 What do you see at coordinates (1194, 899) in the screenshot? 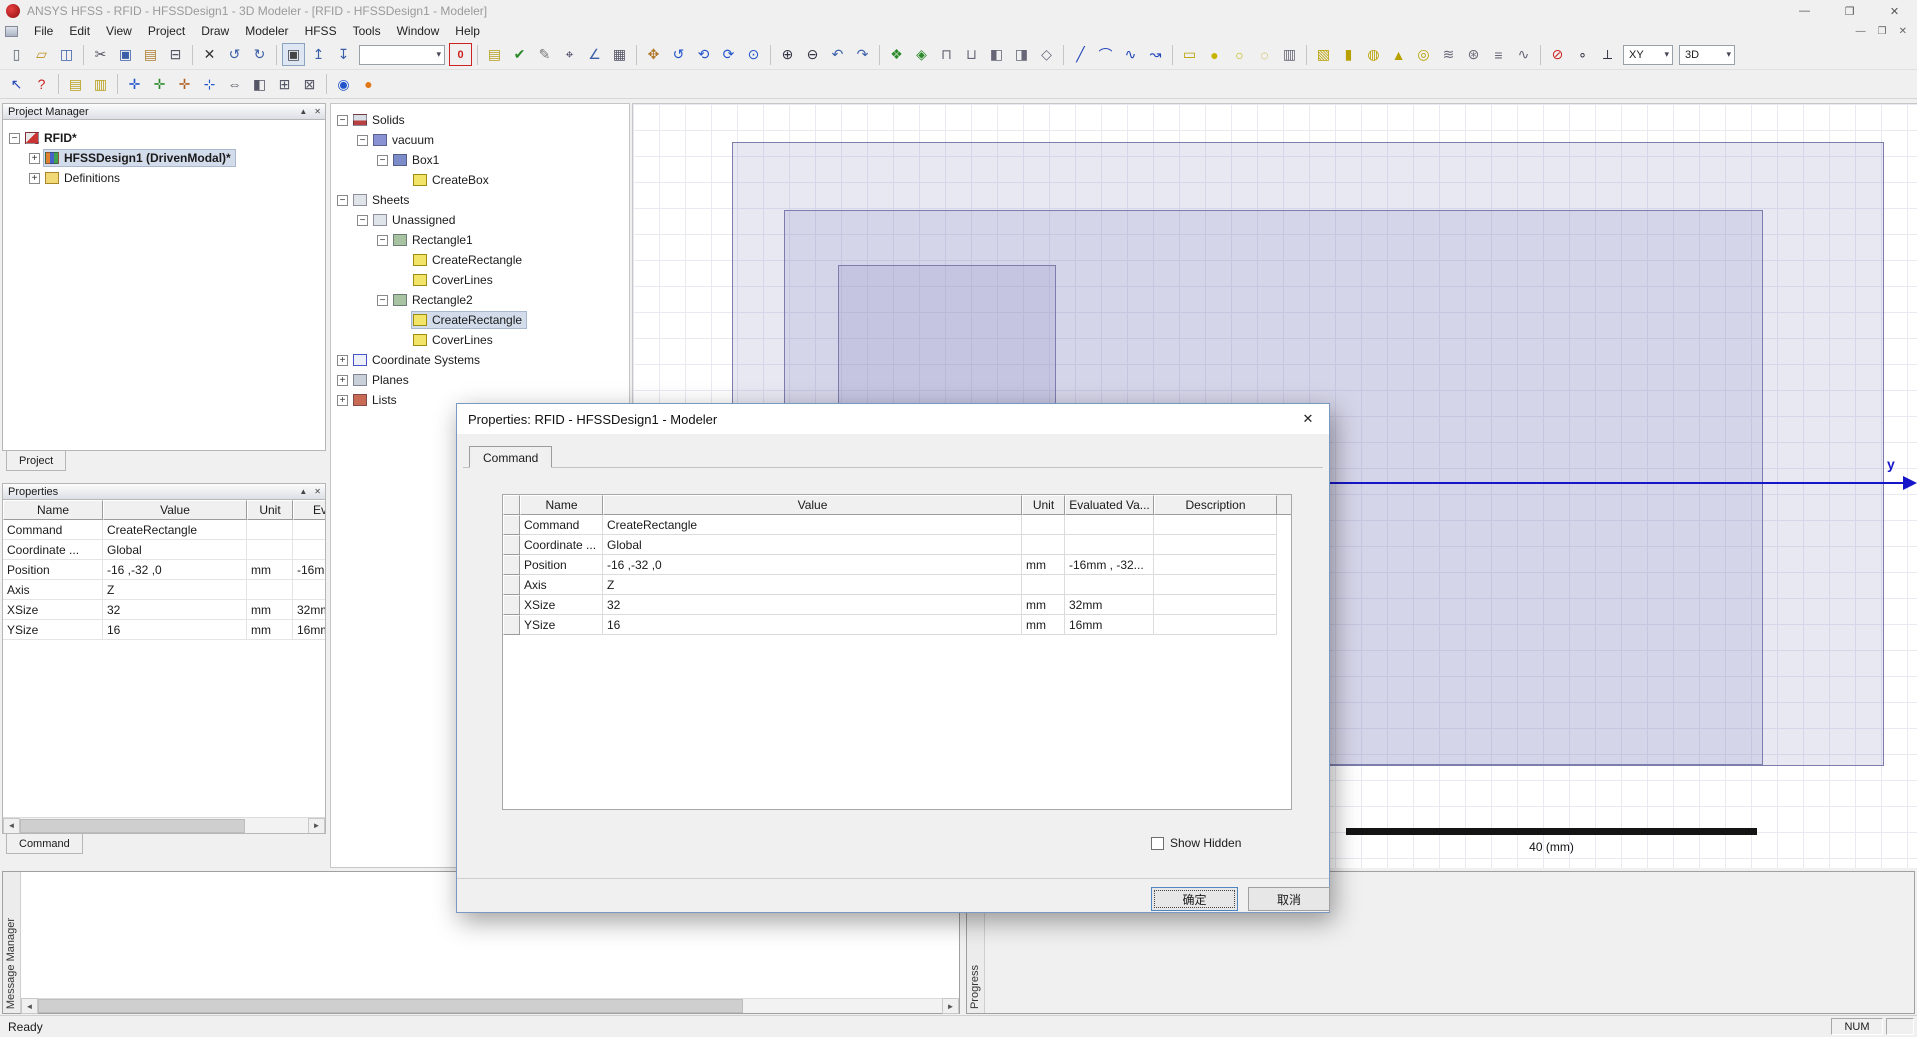
I see `ok-button: 确定` at bounding box center [1194, 899].